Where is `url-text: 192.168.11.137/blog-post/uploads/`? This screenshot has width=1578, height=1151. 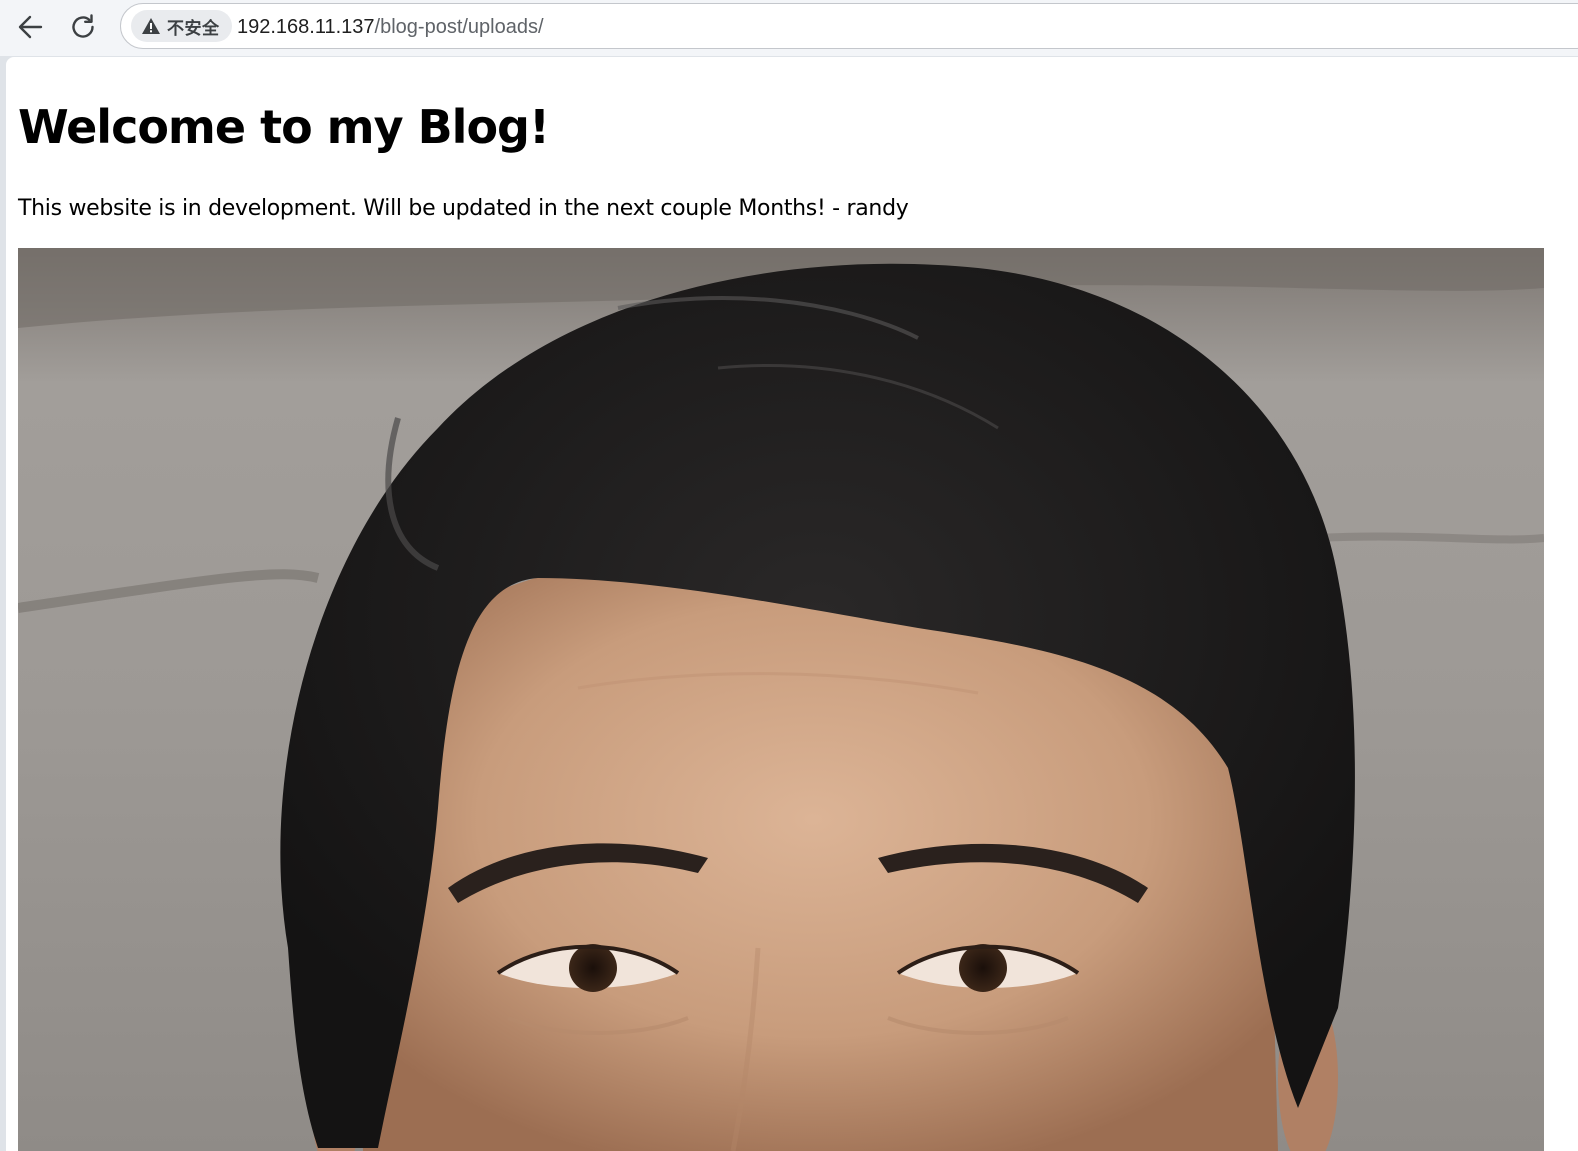 url-text: 192.168.11.137/blog-post/uploads/ is located at coordinates (390, 27).